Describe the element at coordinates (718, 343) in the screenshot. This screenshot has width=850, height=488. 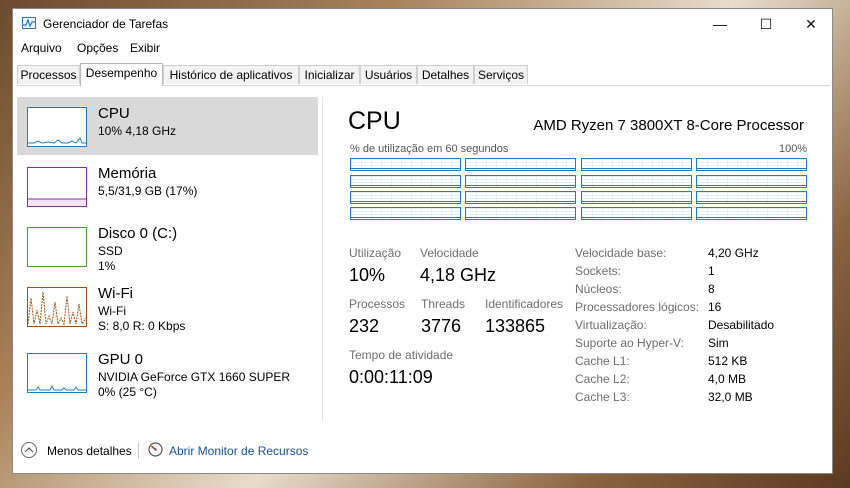
I see `spec-value: Sim` at that location.